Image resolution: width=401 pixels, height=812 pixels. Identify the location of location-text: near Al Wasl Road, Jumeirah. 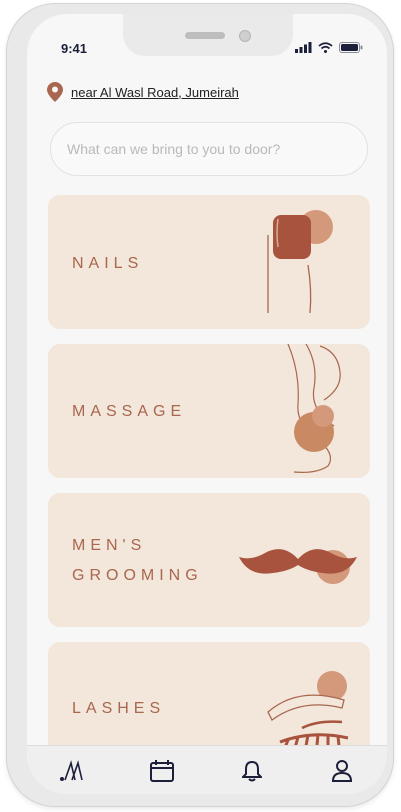
(155, 92).